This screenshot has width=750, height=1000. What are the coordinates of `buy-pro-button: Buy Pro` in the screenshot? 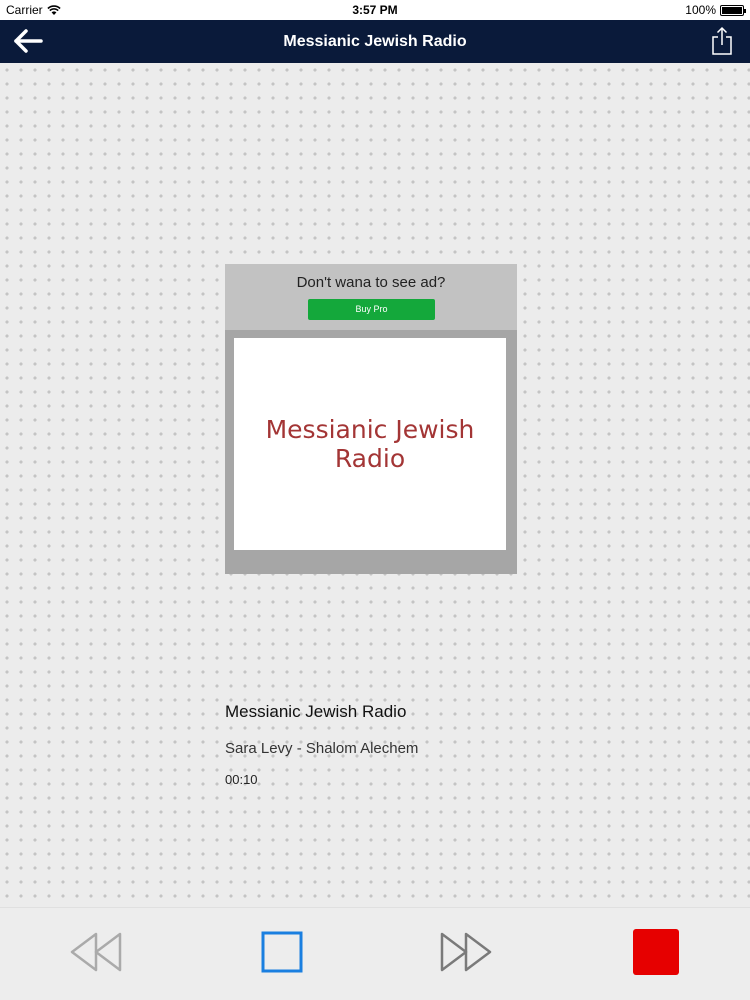 It's located at (371, 309).